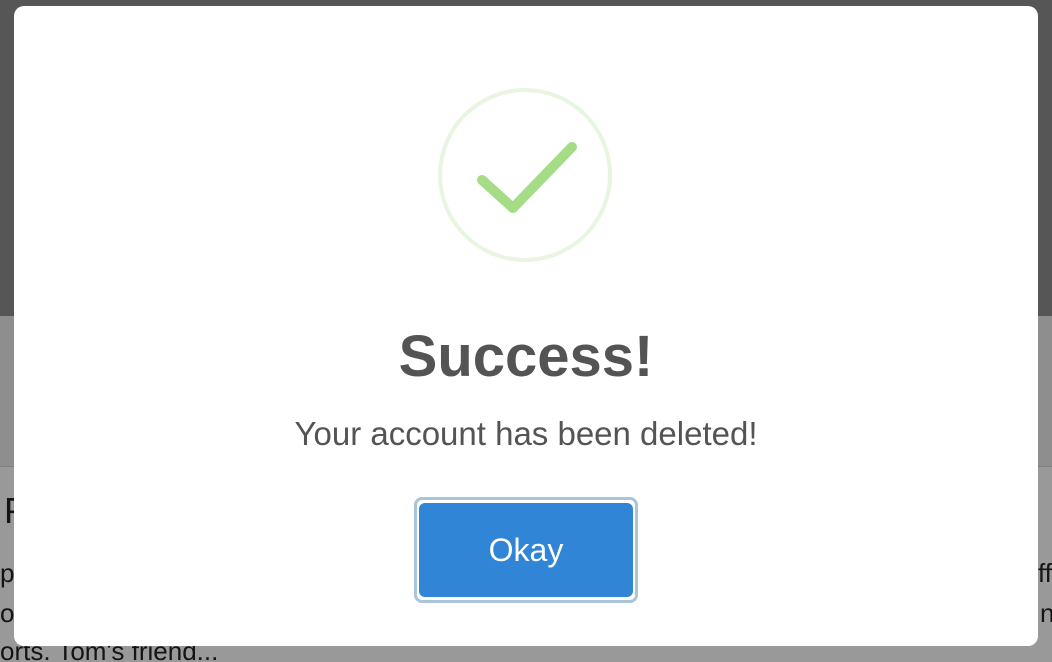 The height and width of the screenshot is (662, 1052). I want to click on okay-button: Okay, so click(526, 550).